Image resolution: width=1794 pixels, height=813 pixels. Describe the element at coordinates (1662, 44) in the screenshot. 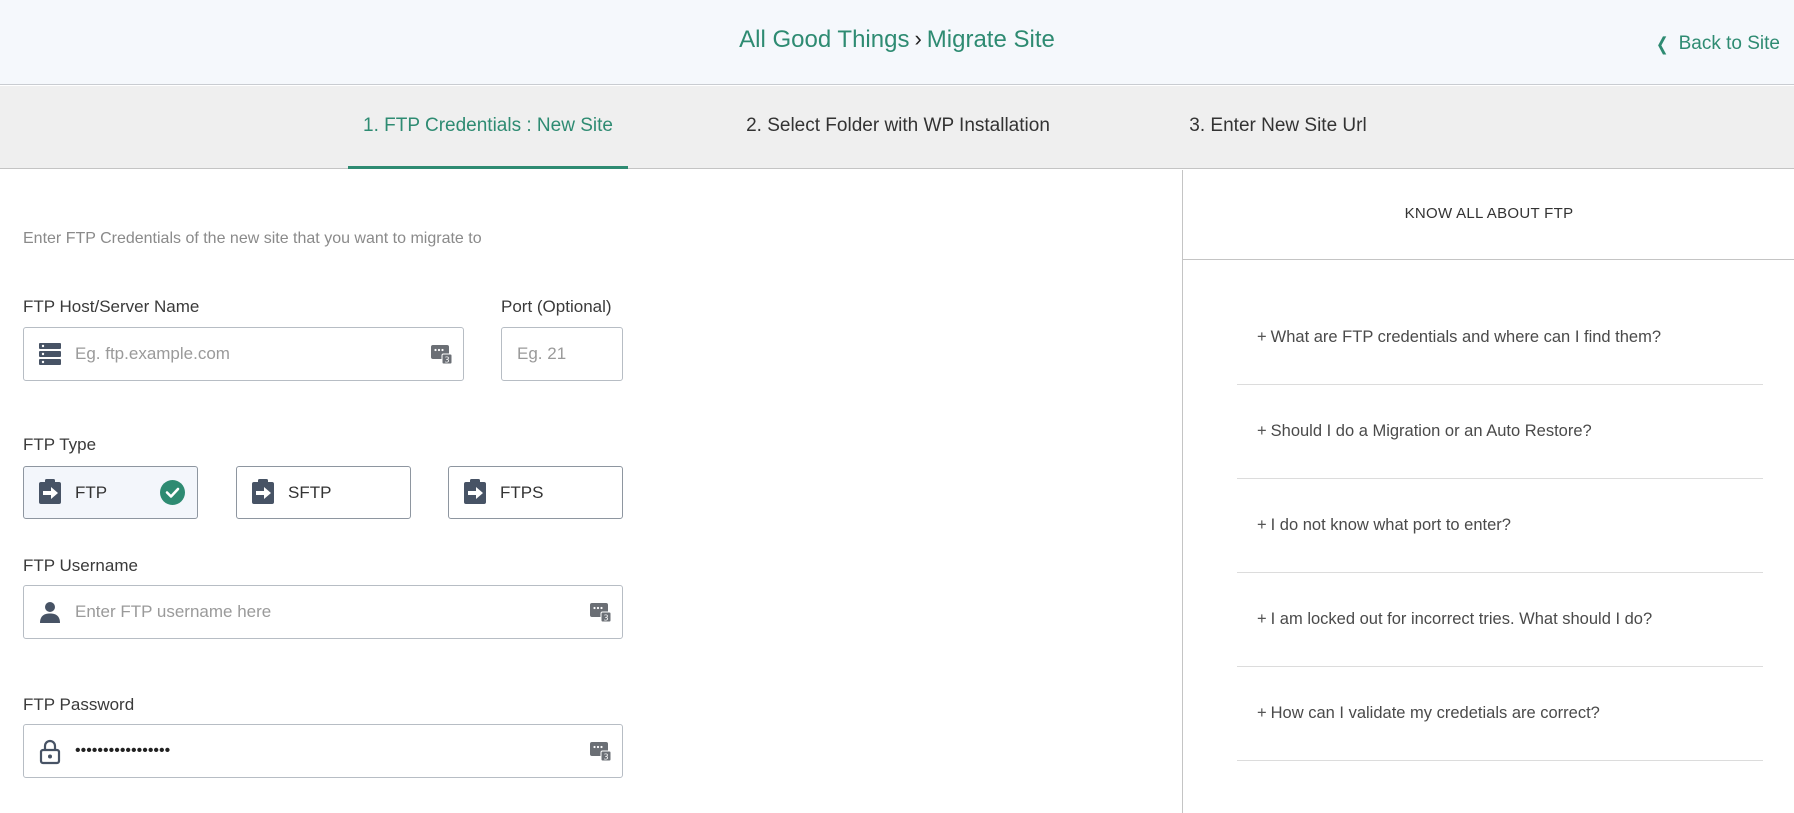

I see `chevron-left-icon: ❮` at that location.